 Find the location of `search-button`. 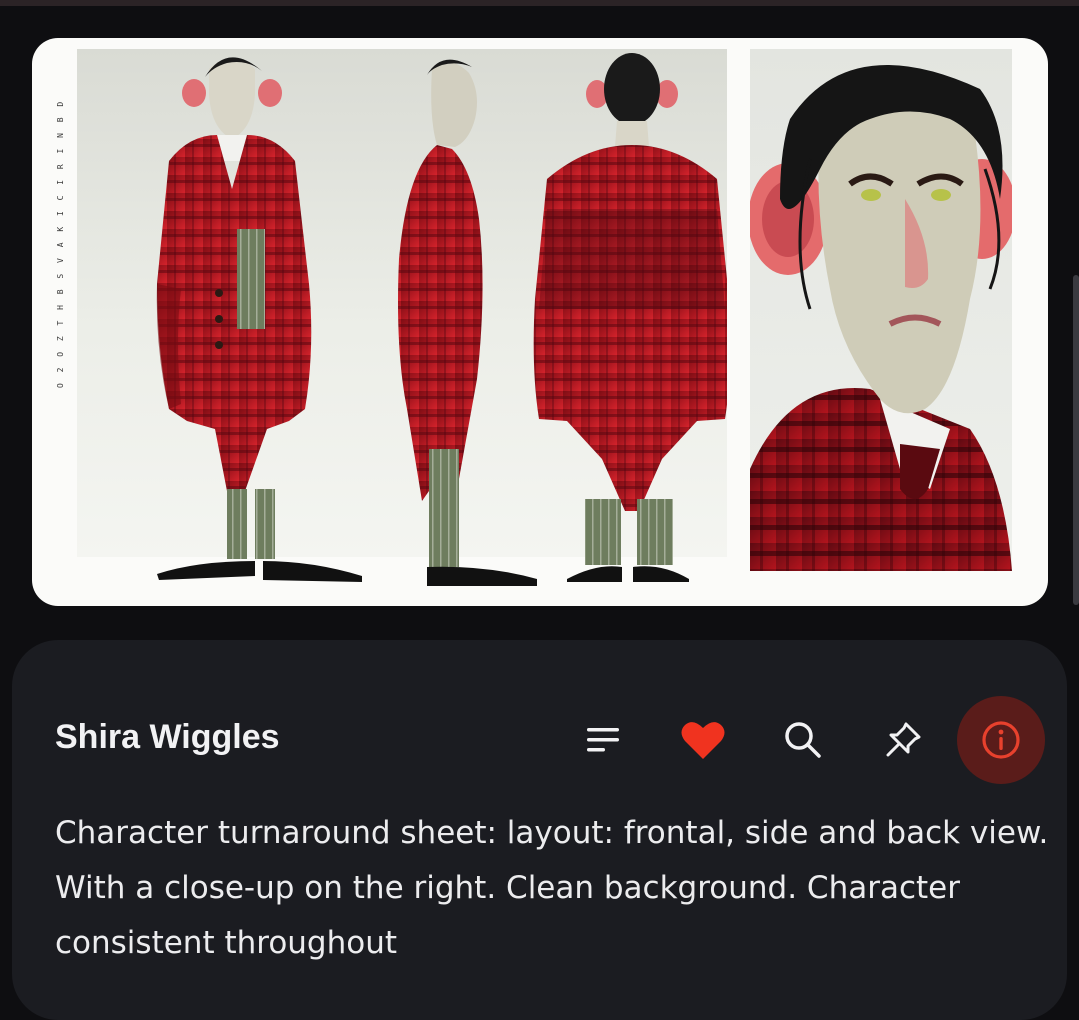

search-button is located at coordinates (803, 740).